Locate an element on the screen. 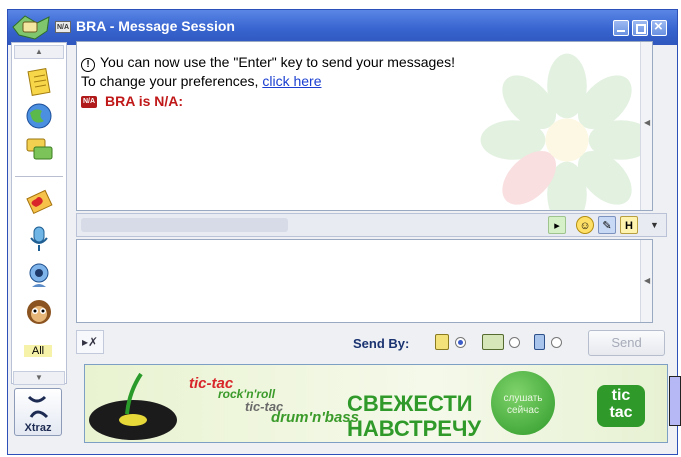  contact-status-text: BRA is N/A: is located at coordinates (144, 101).